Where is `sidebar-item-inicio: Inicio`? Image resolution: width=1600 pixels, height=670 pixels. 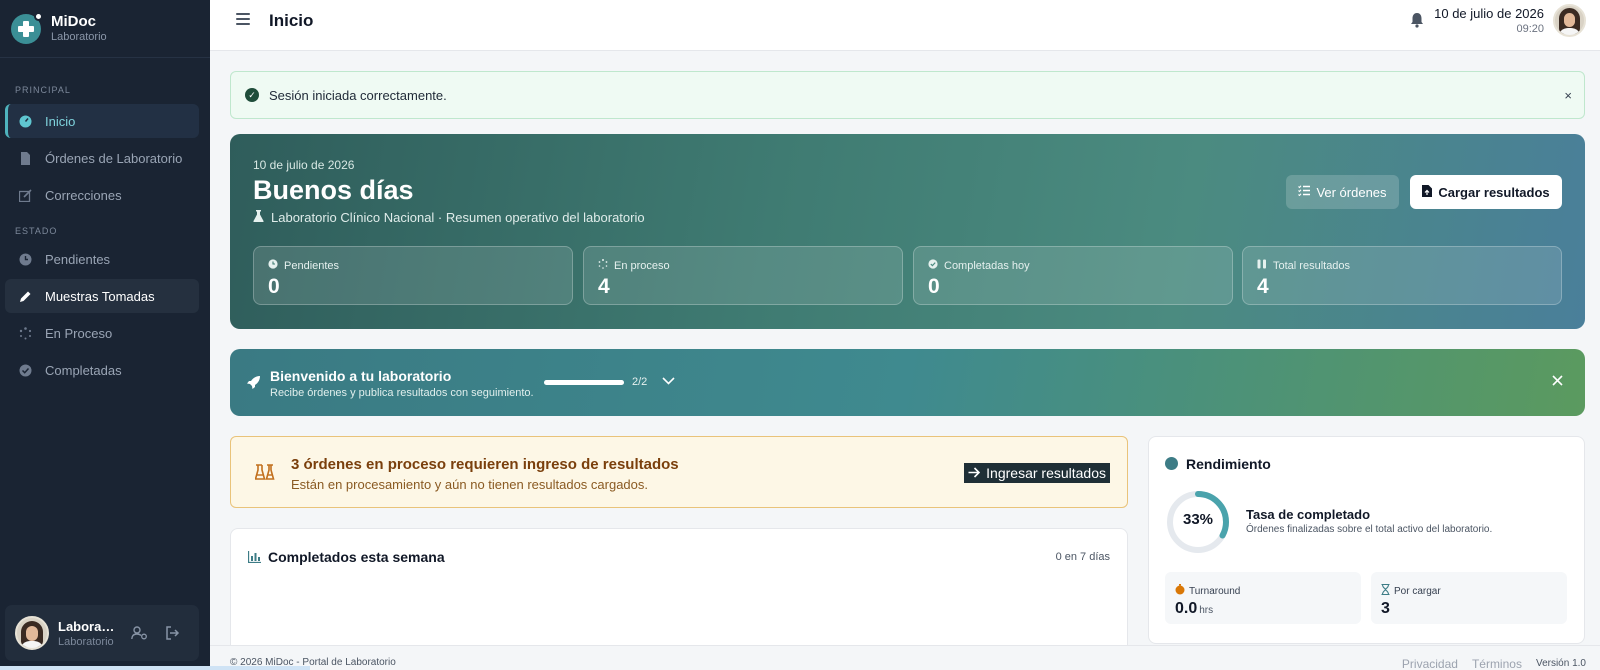 sidebar-item-inicio: Inicio is located at coordinates (102, 121).